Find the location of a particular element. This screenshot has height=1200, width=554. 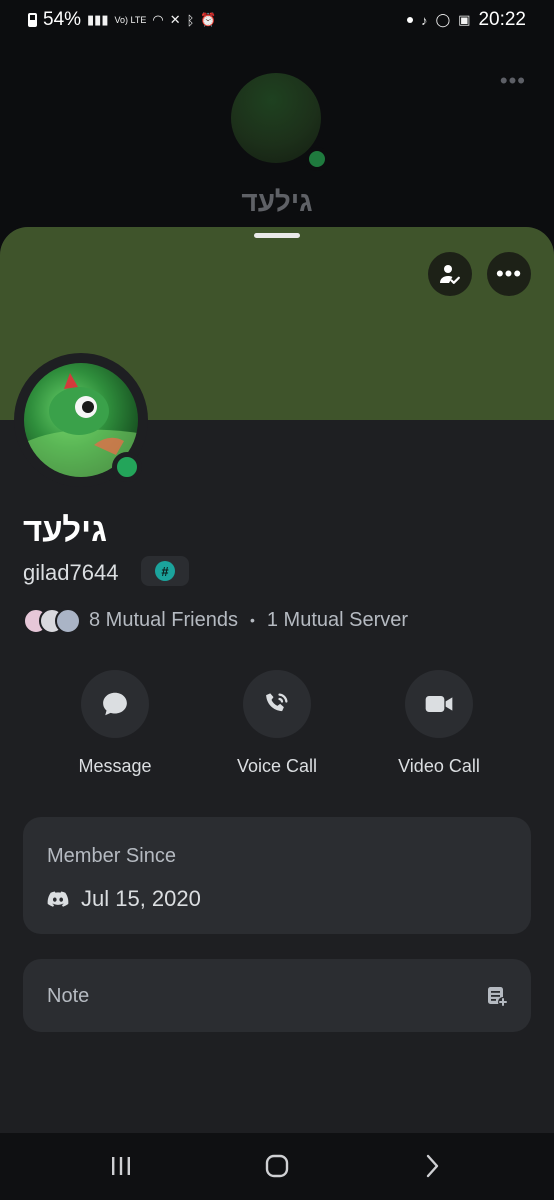

mutual-servers-link: 1 Mutual Server is located at coordinates (337, 620).